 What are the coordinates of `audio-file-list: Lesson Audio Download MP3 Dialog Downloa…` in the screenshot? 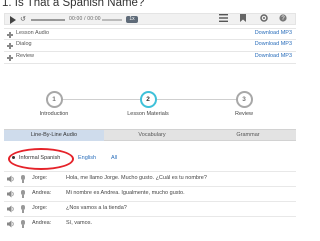 It's located at (150, 46).